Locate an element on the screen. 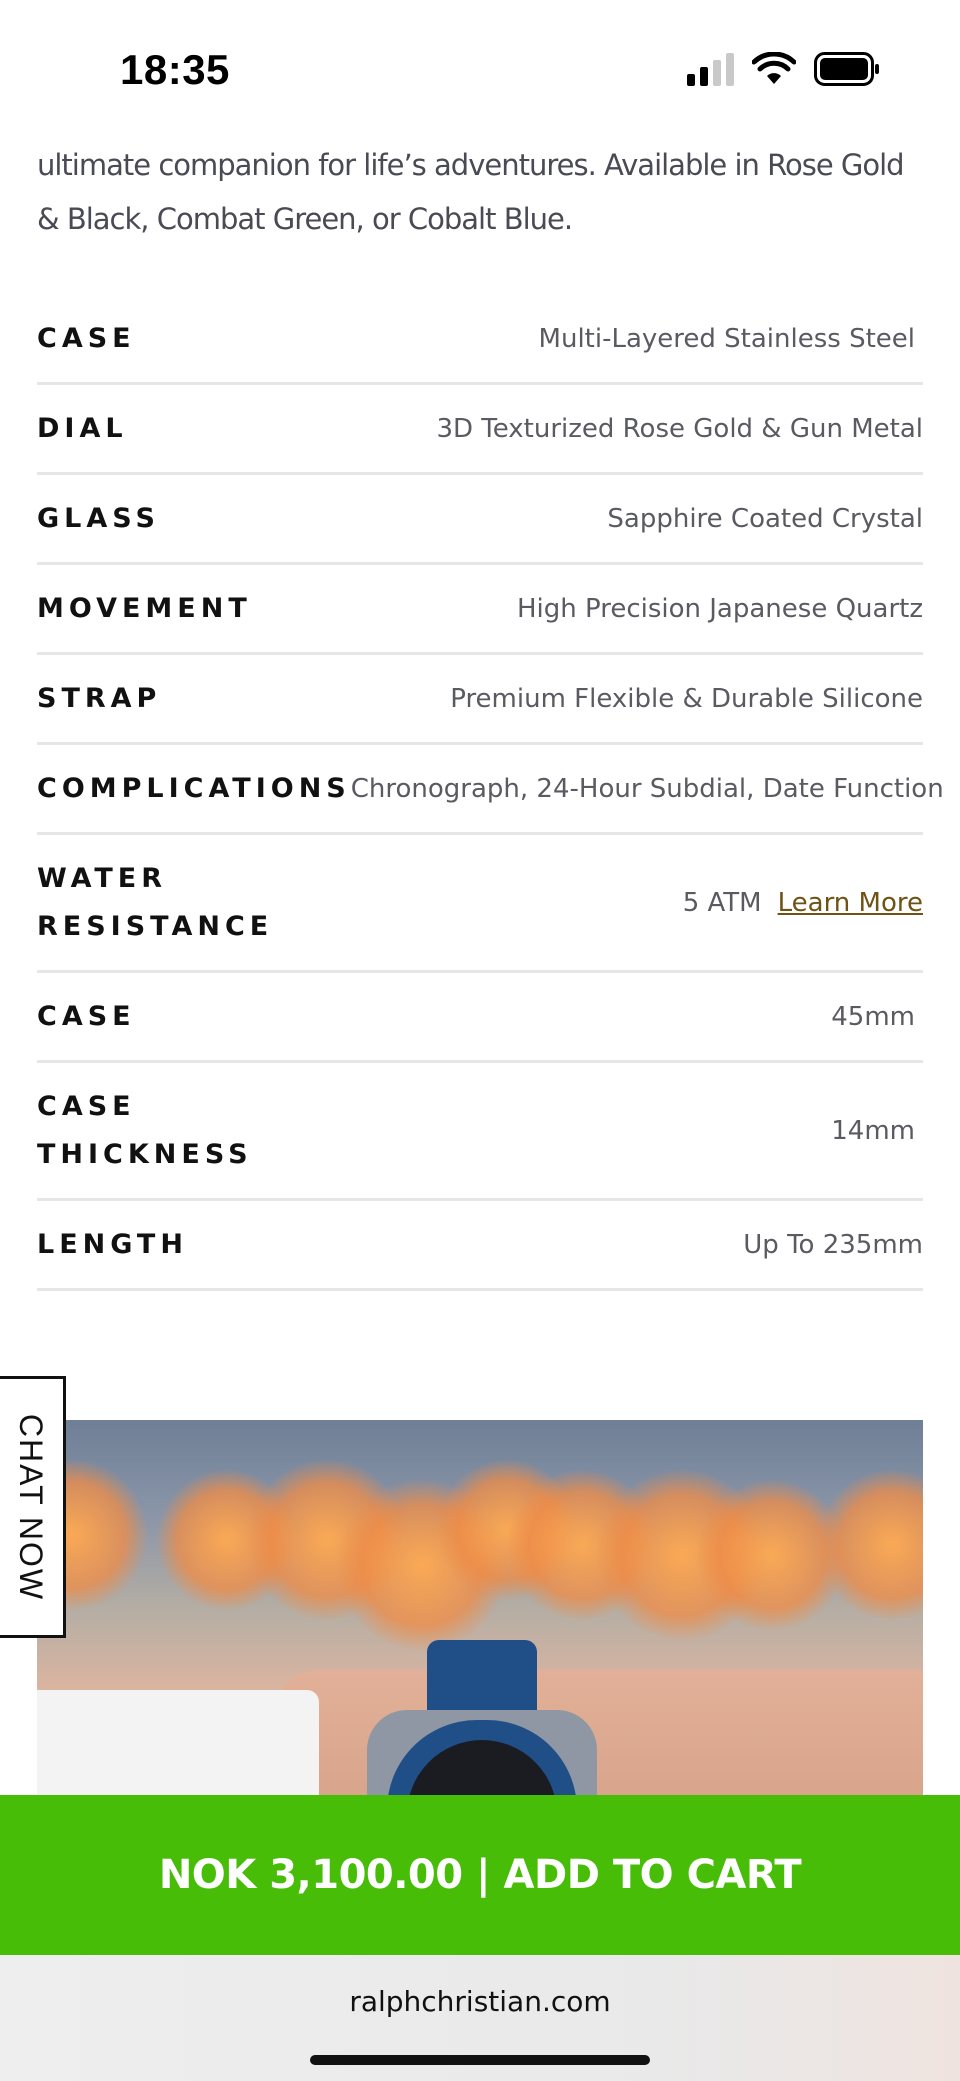 The height and width of the screenshot is (2081, 960). chat-now-button: CHAT NOW is located at coordinates (33, 1507).